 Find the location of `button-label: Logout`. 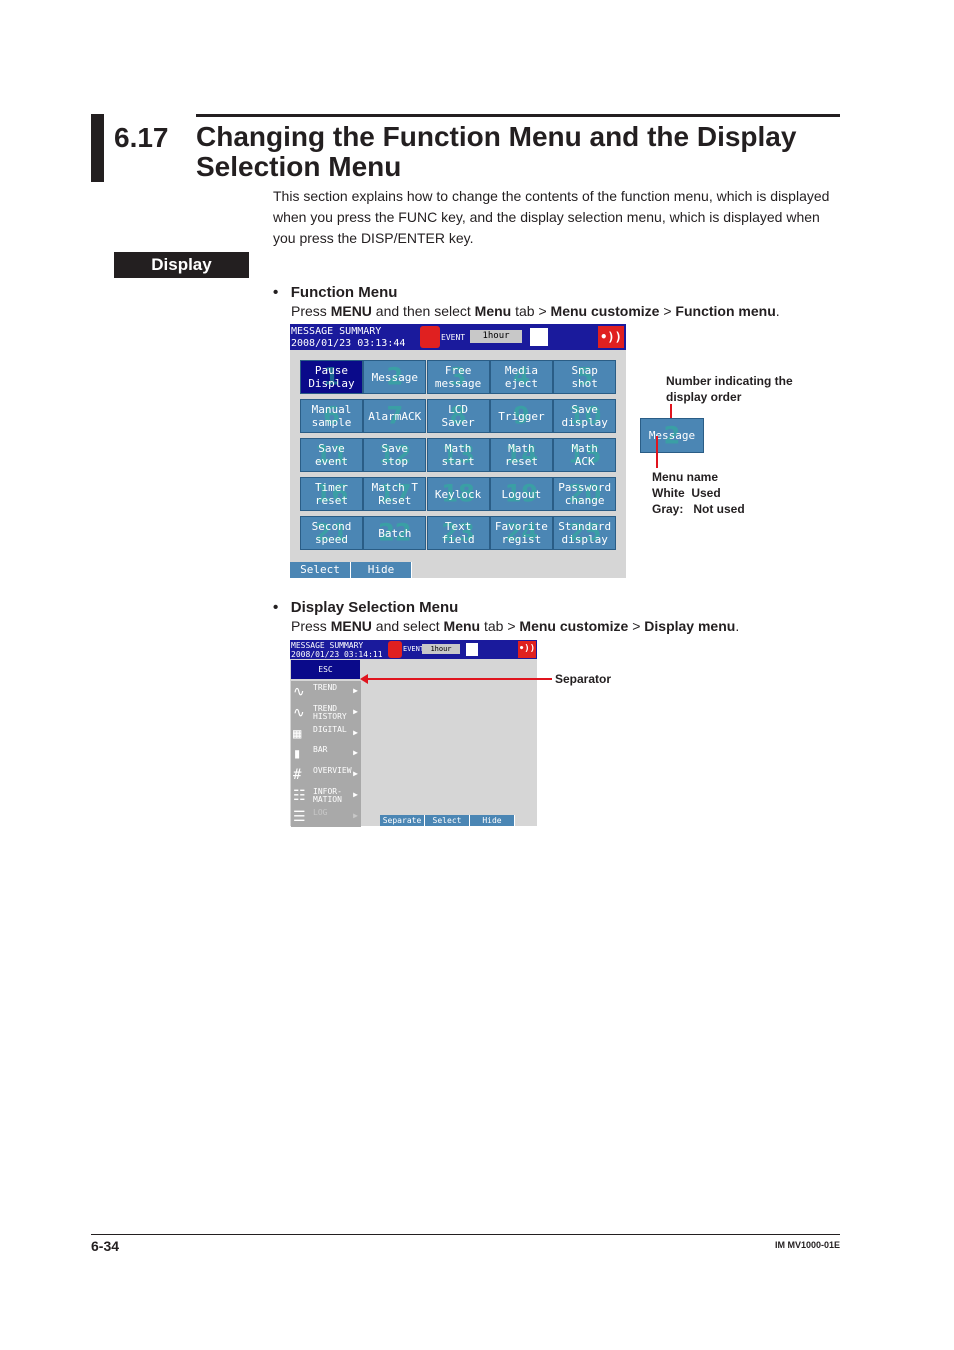

button-label: Logout is located at coordinates (521, 494).